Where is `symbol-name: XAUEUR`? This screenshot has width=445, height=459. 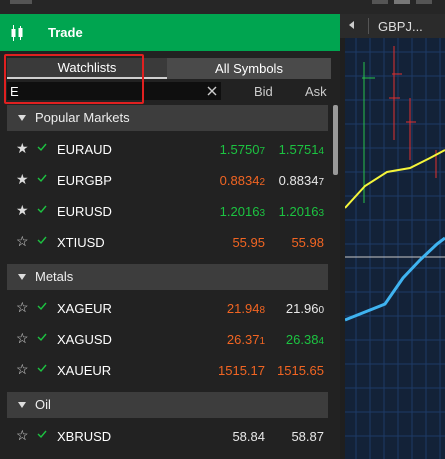 symbol-name: XAUEUR is located at coordinates (84, 370).